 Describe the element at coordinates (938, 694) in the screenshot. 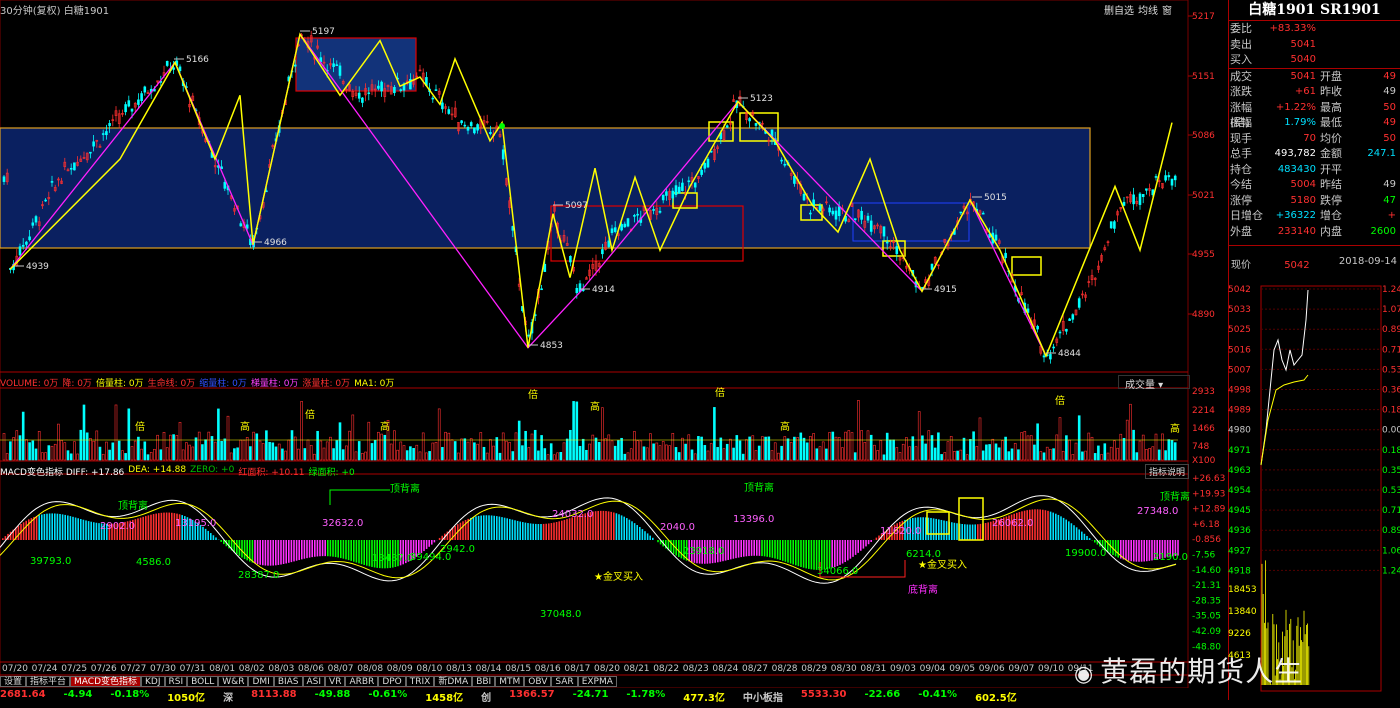

I see `ticker-item: -0.41%` at that location.